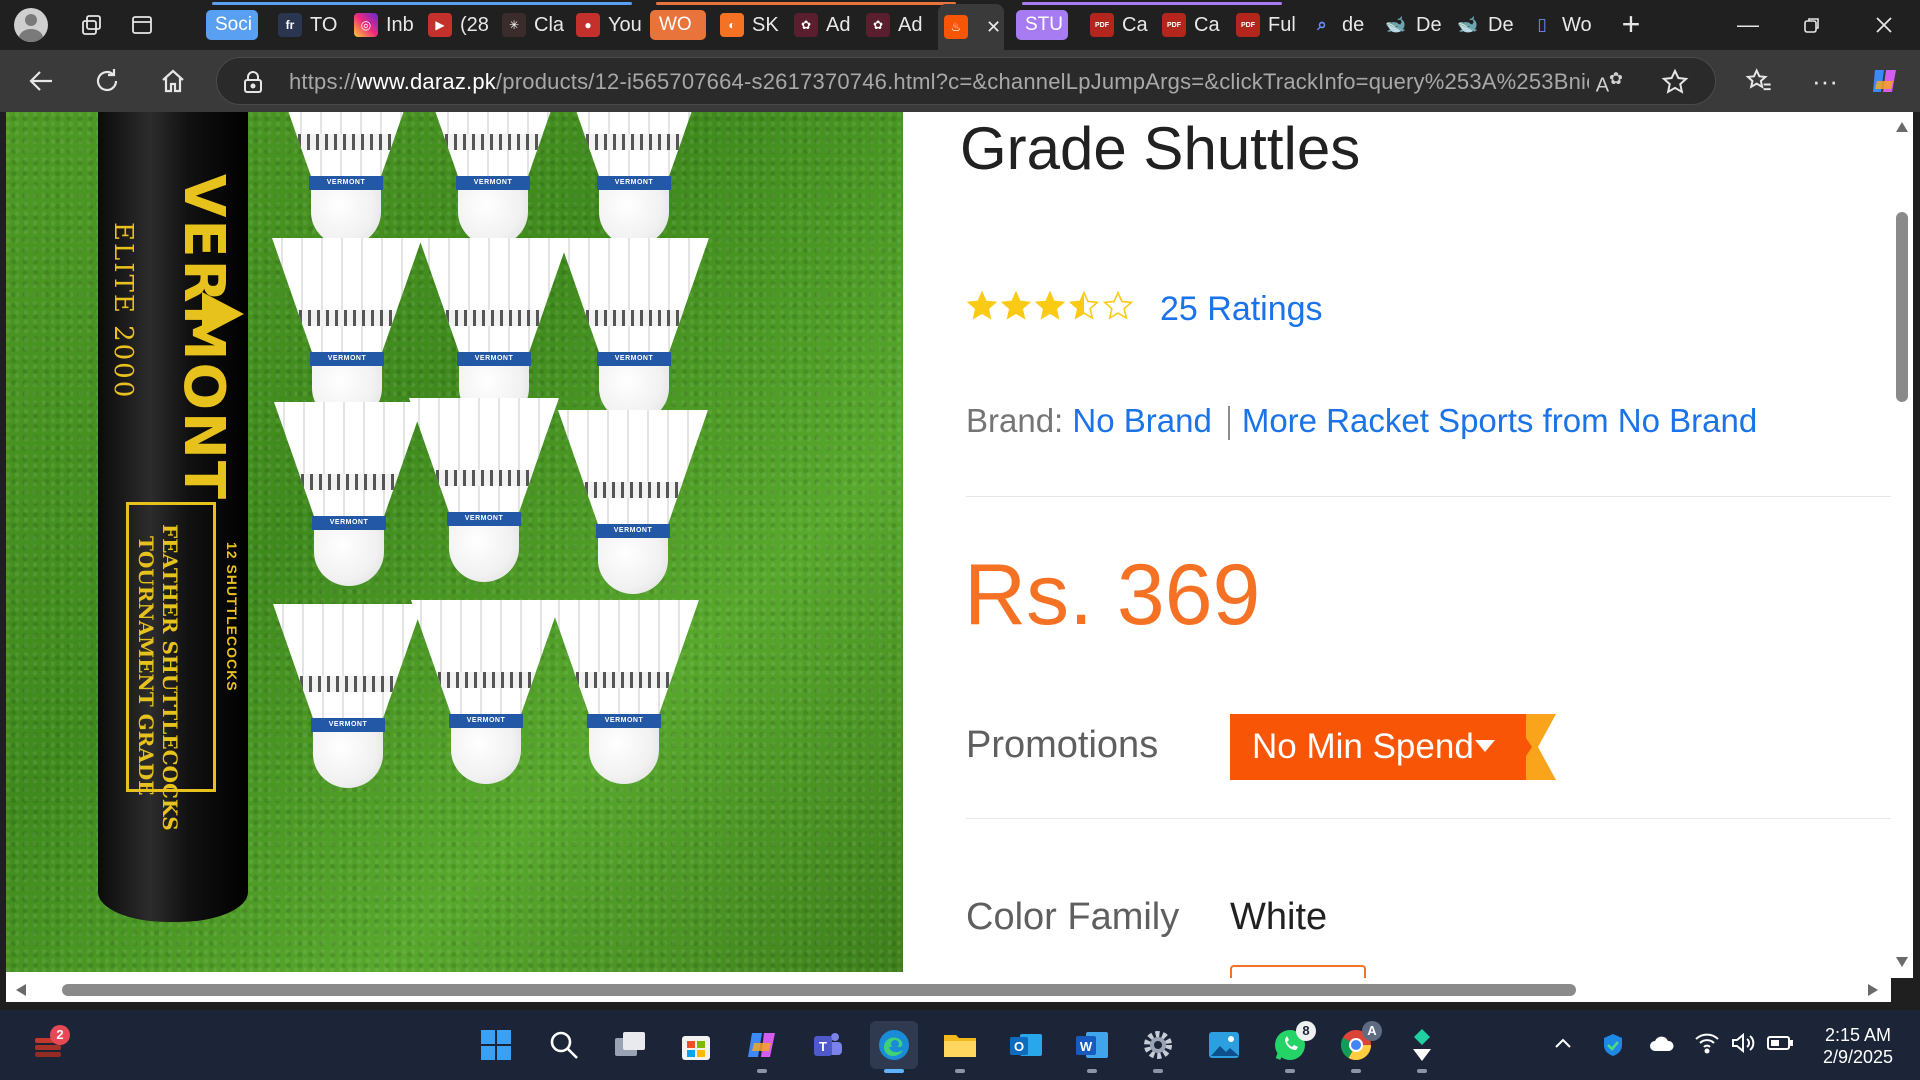 This screenshot has width=1920, height=1080. What do you see at coordinates (514, 25) in the screenshot?
I see `claude-icon: ✳` at bounding box center [514, 25].